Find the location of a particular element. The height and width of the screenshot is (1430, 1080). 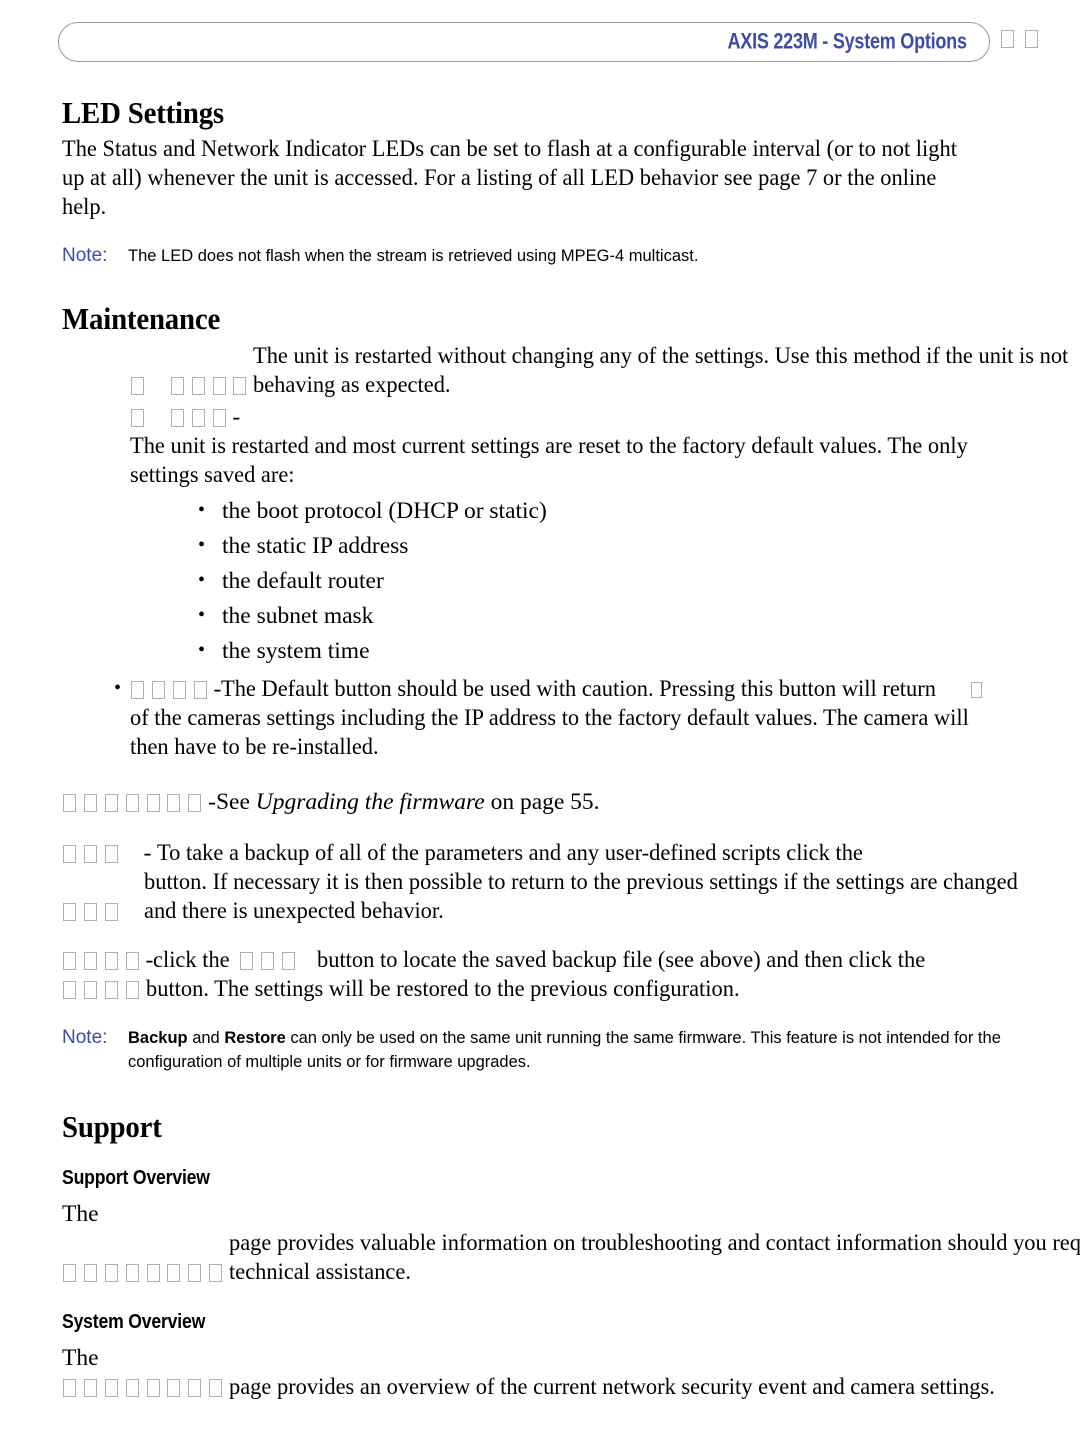

header-title: AXIS 223M - System Options is located at coordinates (847, 41).